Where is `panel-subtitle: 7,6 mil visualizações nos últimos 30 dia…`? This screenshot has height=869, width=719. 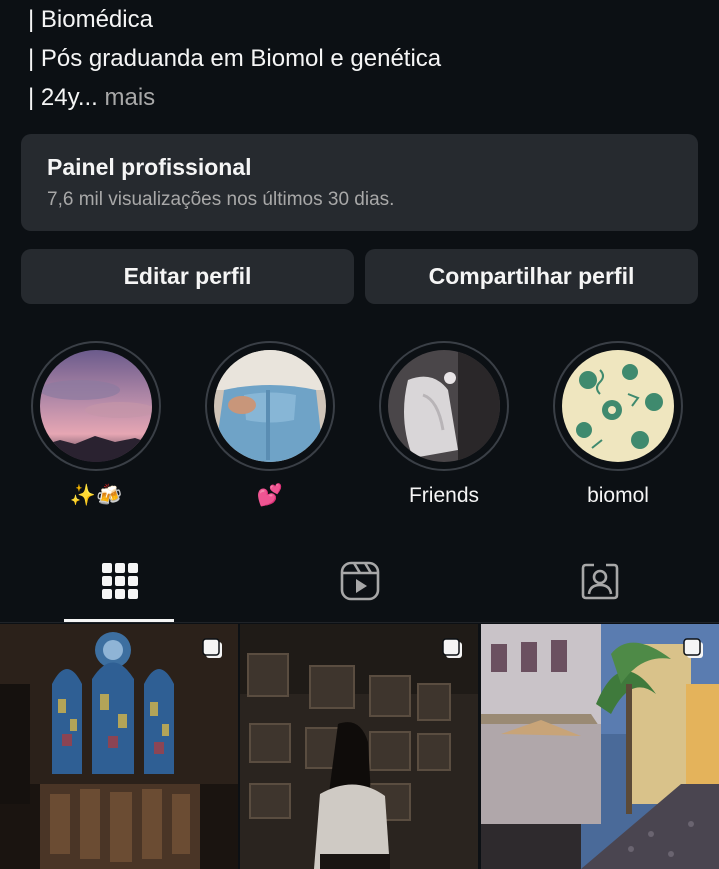
panel-subtitle: 7,6 mil visualizações nos últimos 30 dia… is located at coordinates (221, 199).